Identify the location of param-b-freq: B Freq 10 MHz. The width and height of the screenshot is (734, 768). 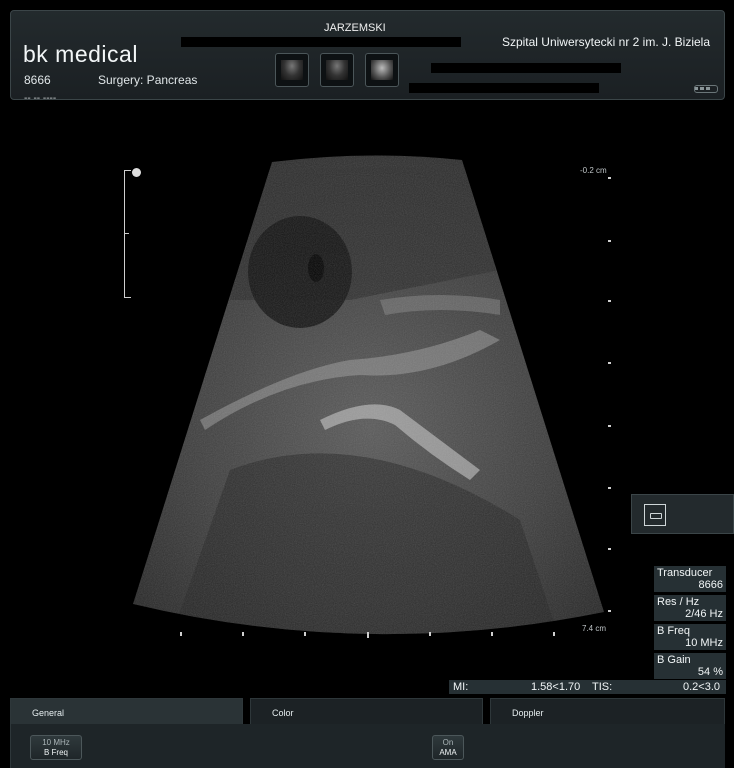
(690, 637).